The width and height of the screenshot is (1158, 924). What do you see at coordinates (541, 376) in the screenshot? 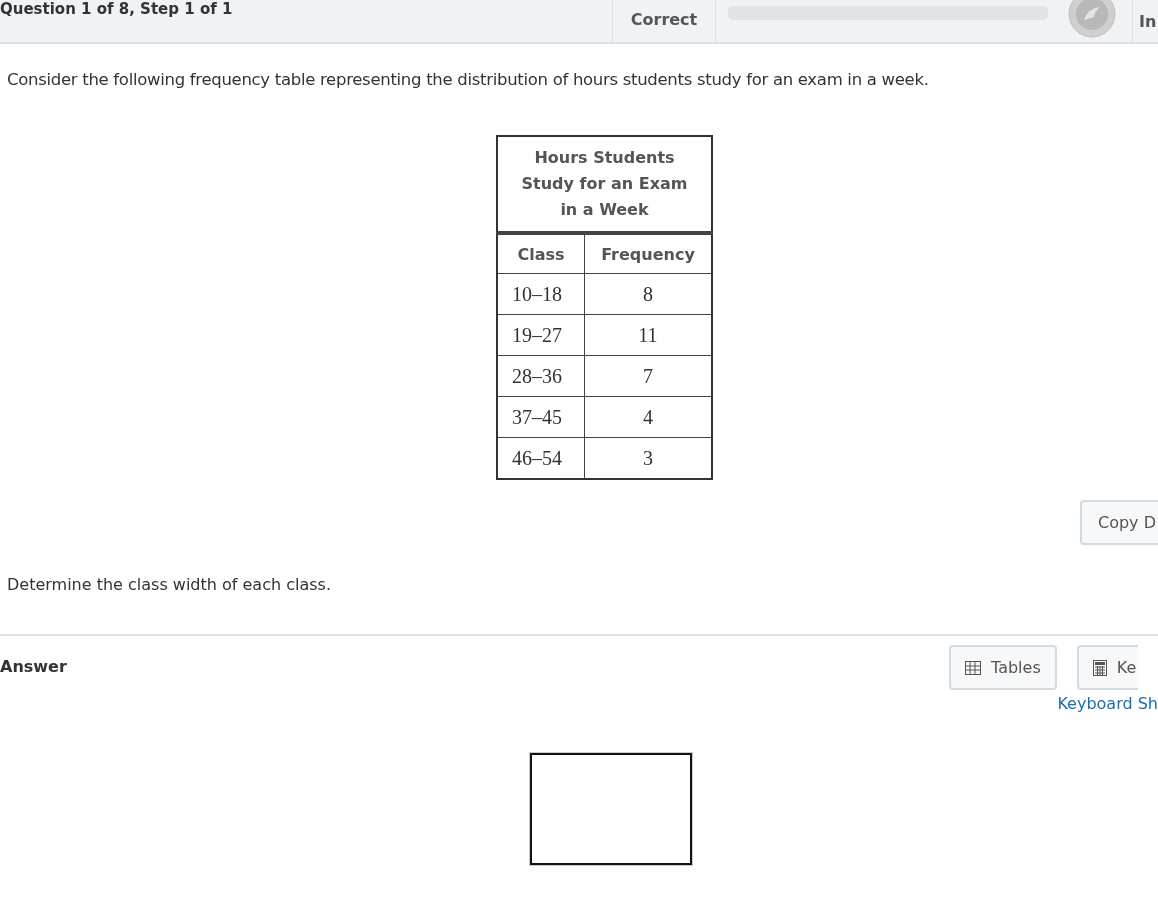
I see `table-cell: 28–36` at bounding box center [541, 376].